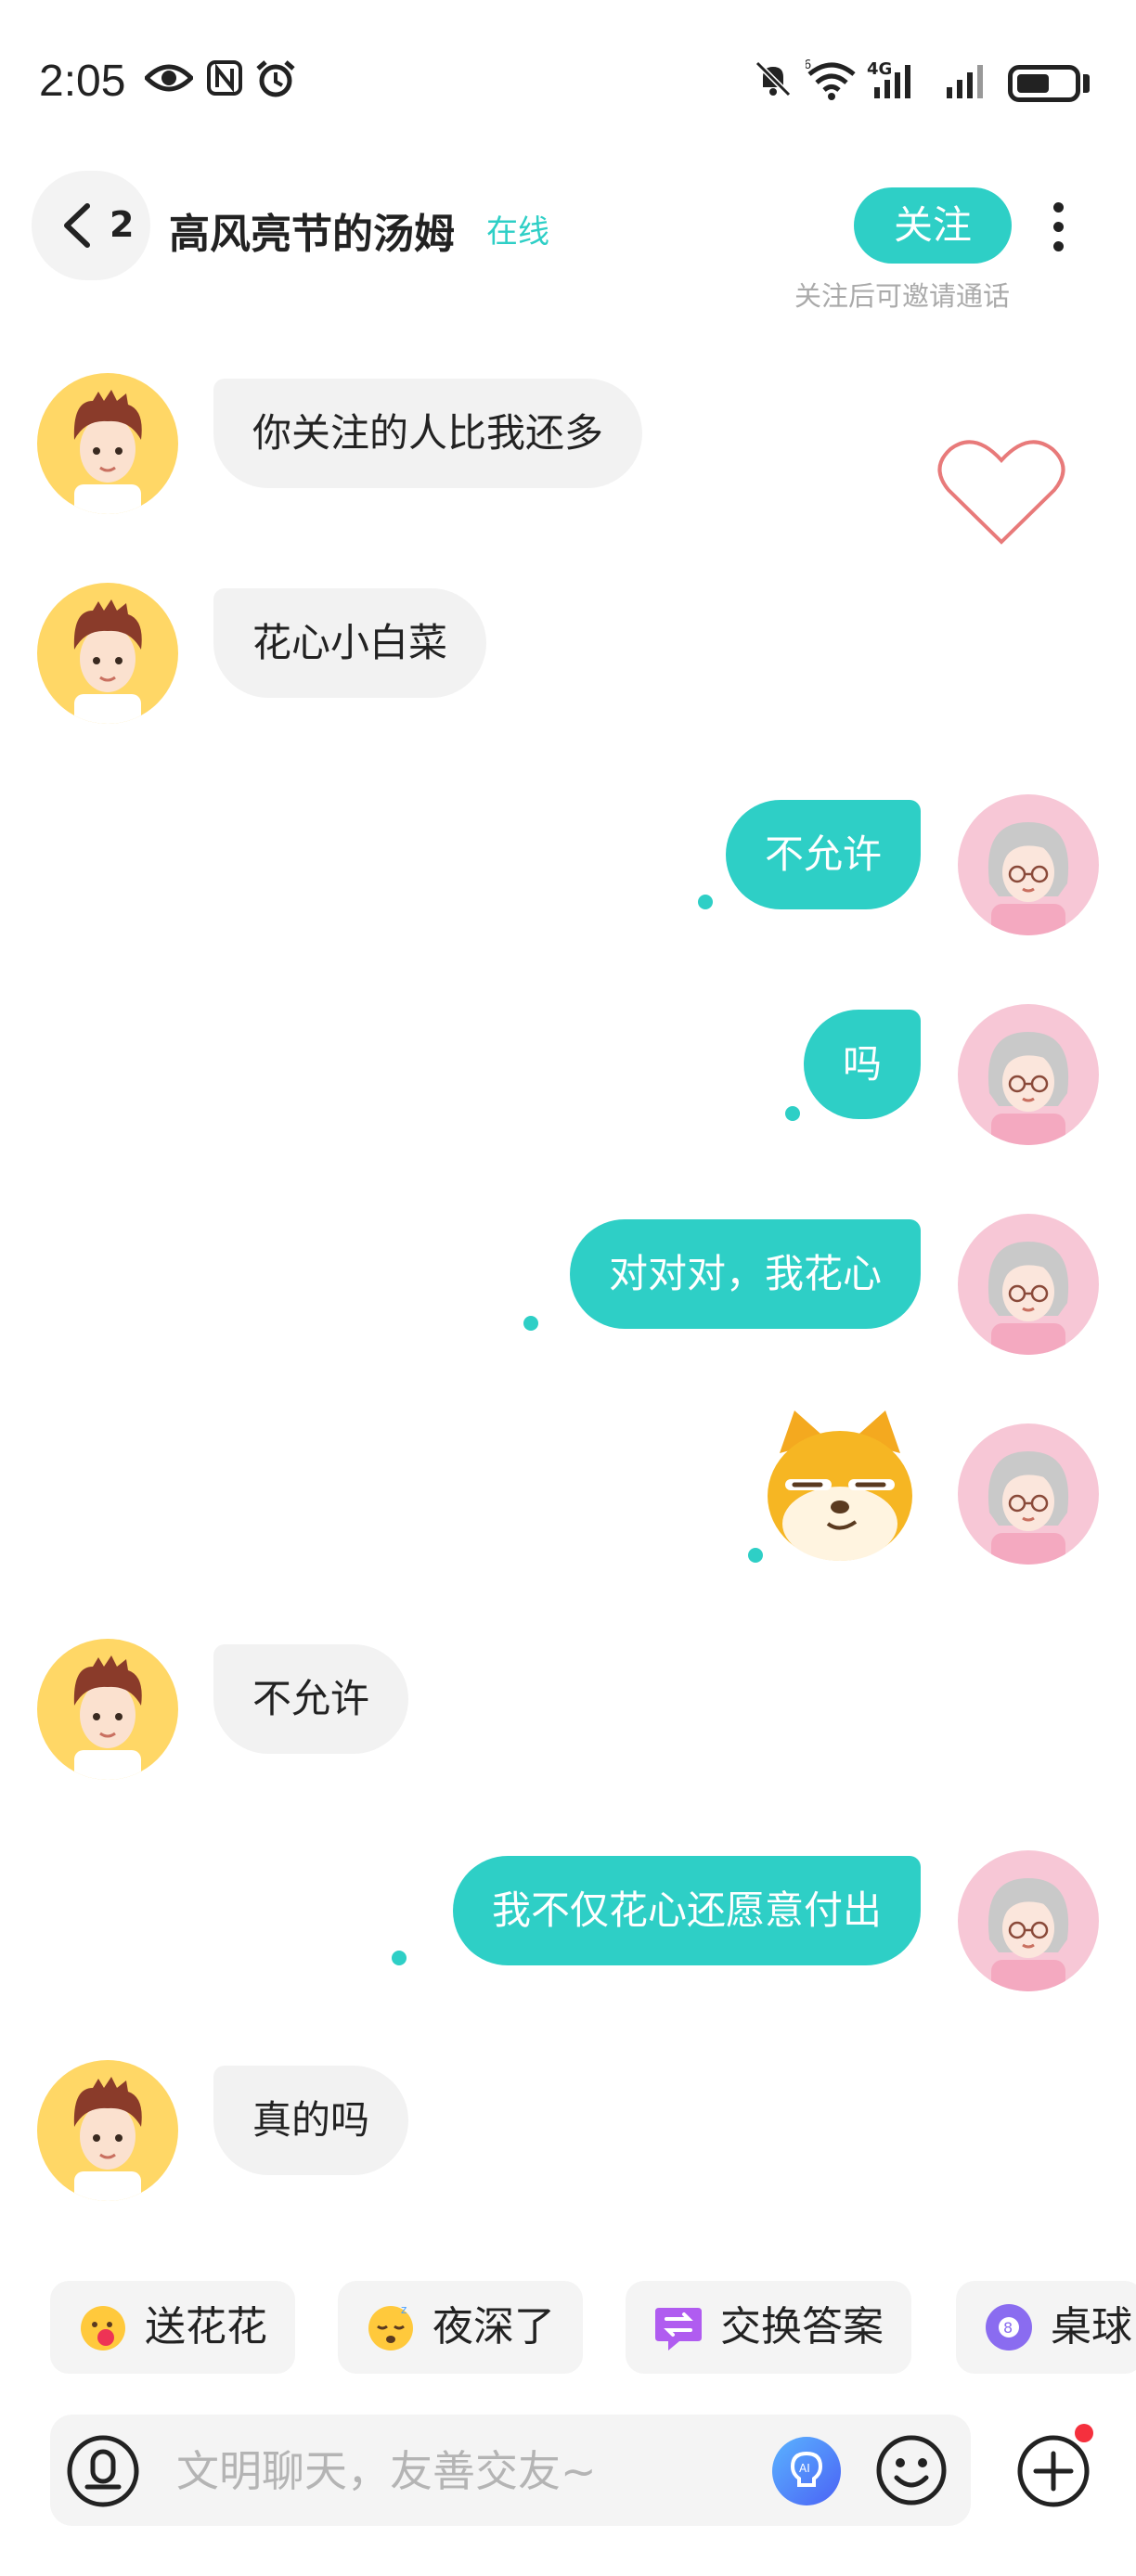 The image size is (1136, 2576). Describe the element at coordinates (773, 78) in the screenshot. I see `mute-icon` at that location.